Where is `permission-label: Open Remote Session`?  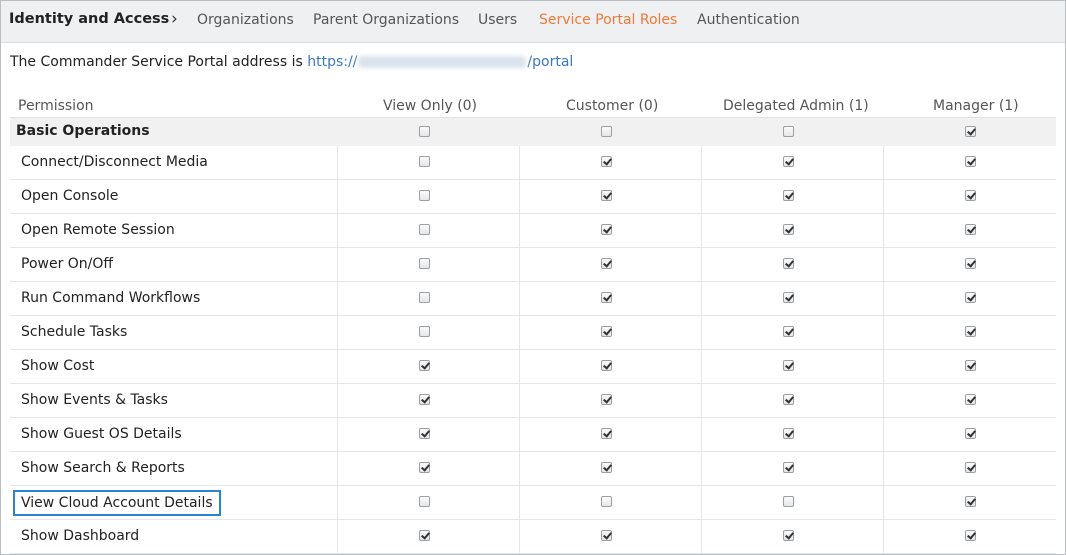
permission-label: Open Remote Session is located at coordinates (98, 230).